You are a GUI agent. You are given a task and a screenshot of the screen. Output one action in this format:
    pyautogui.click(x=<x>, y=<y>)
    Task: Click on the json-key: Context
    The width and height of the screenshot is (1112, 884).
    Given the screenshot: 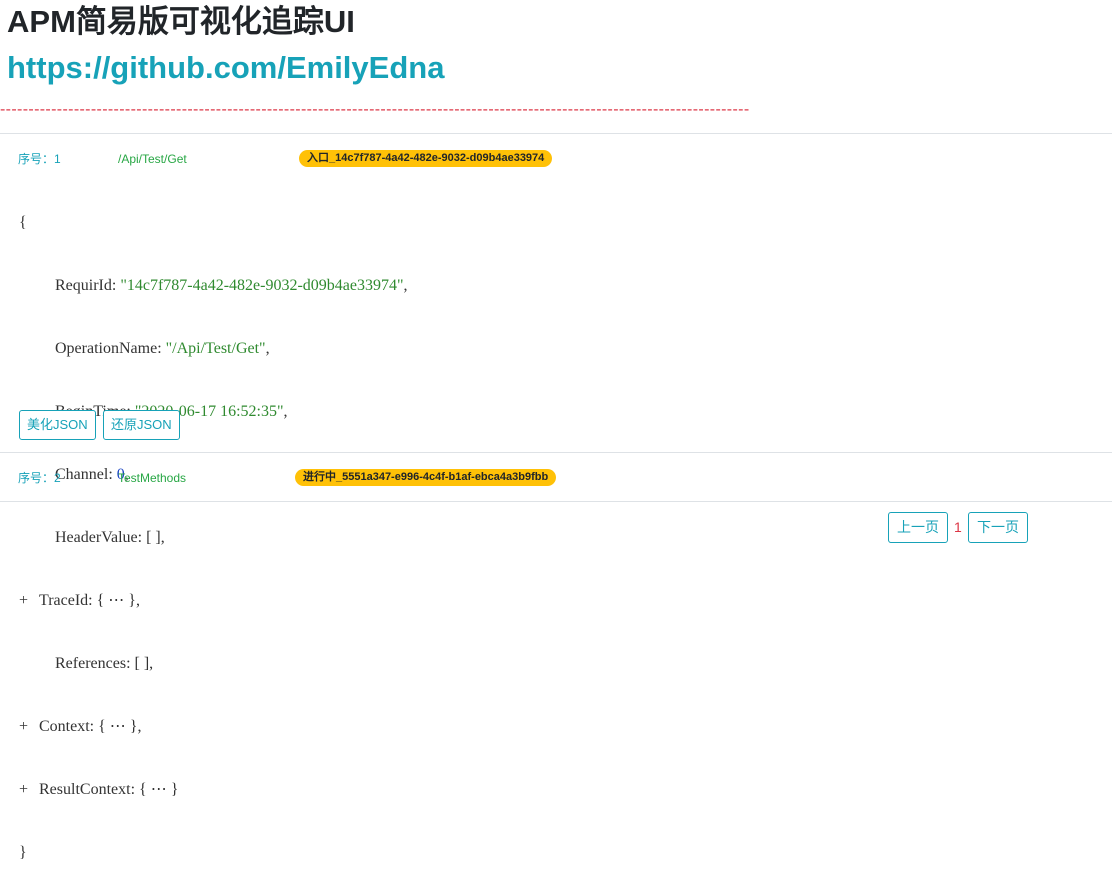 What is the action you would take?
    pyautogui.click(x=64, y=726)
    